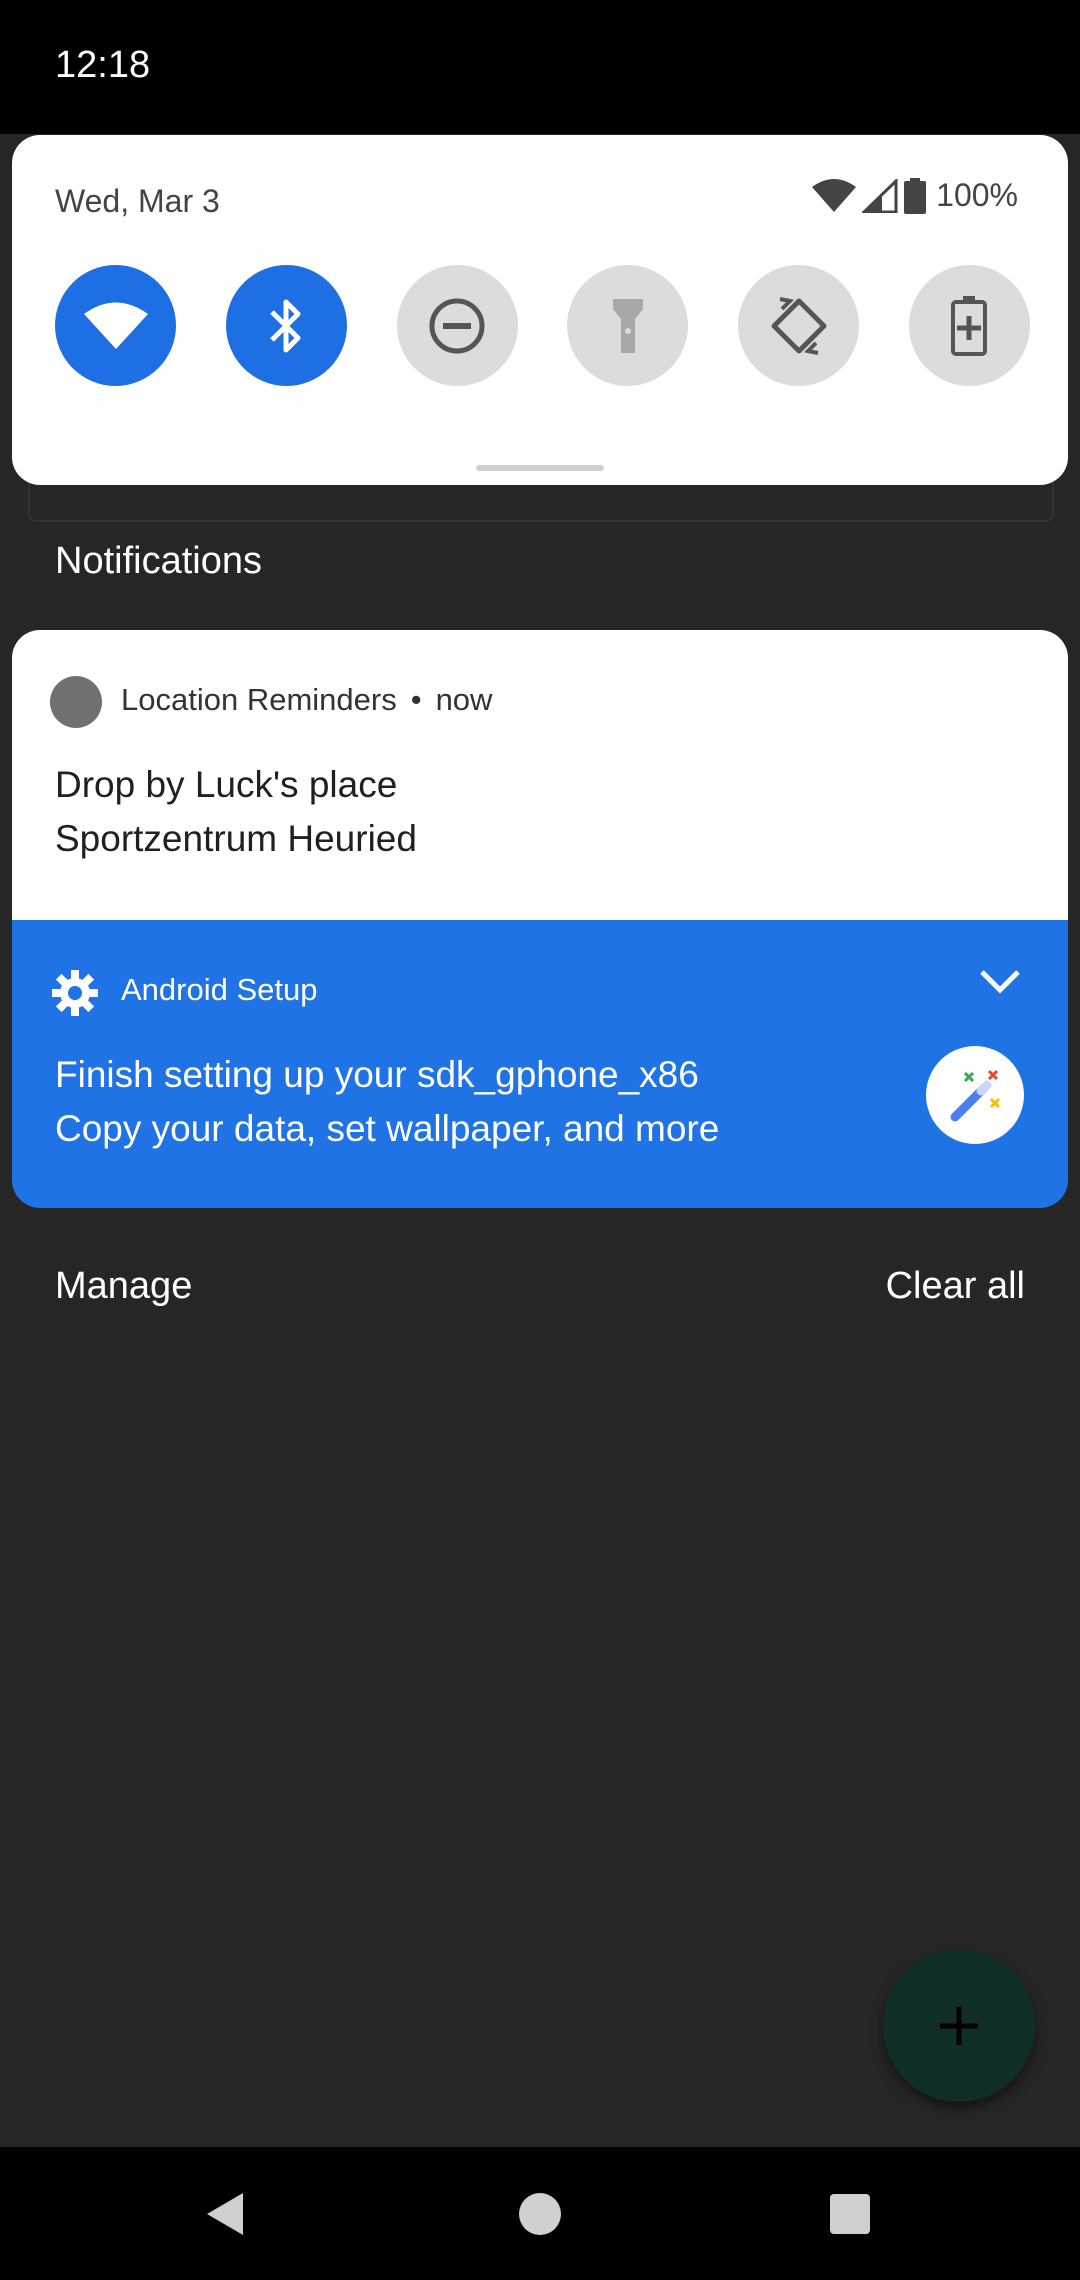  I want to click on notification-app-name: Android Setup, so click(219, 989).